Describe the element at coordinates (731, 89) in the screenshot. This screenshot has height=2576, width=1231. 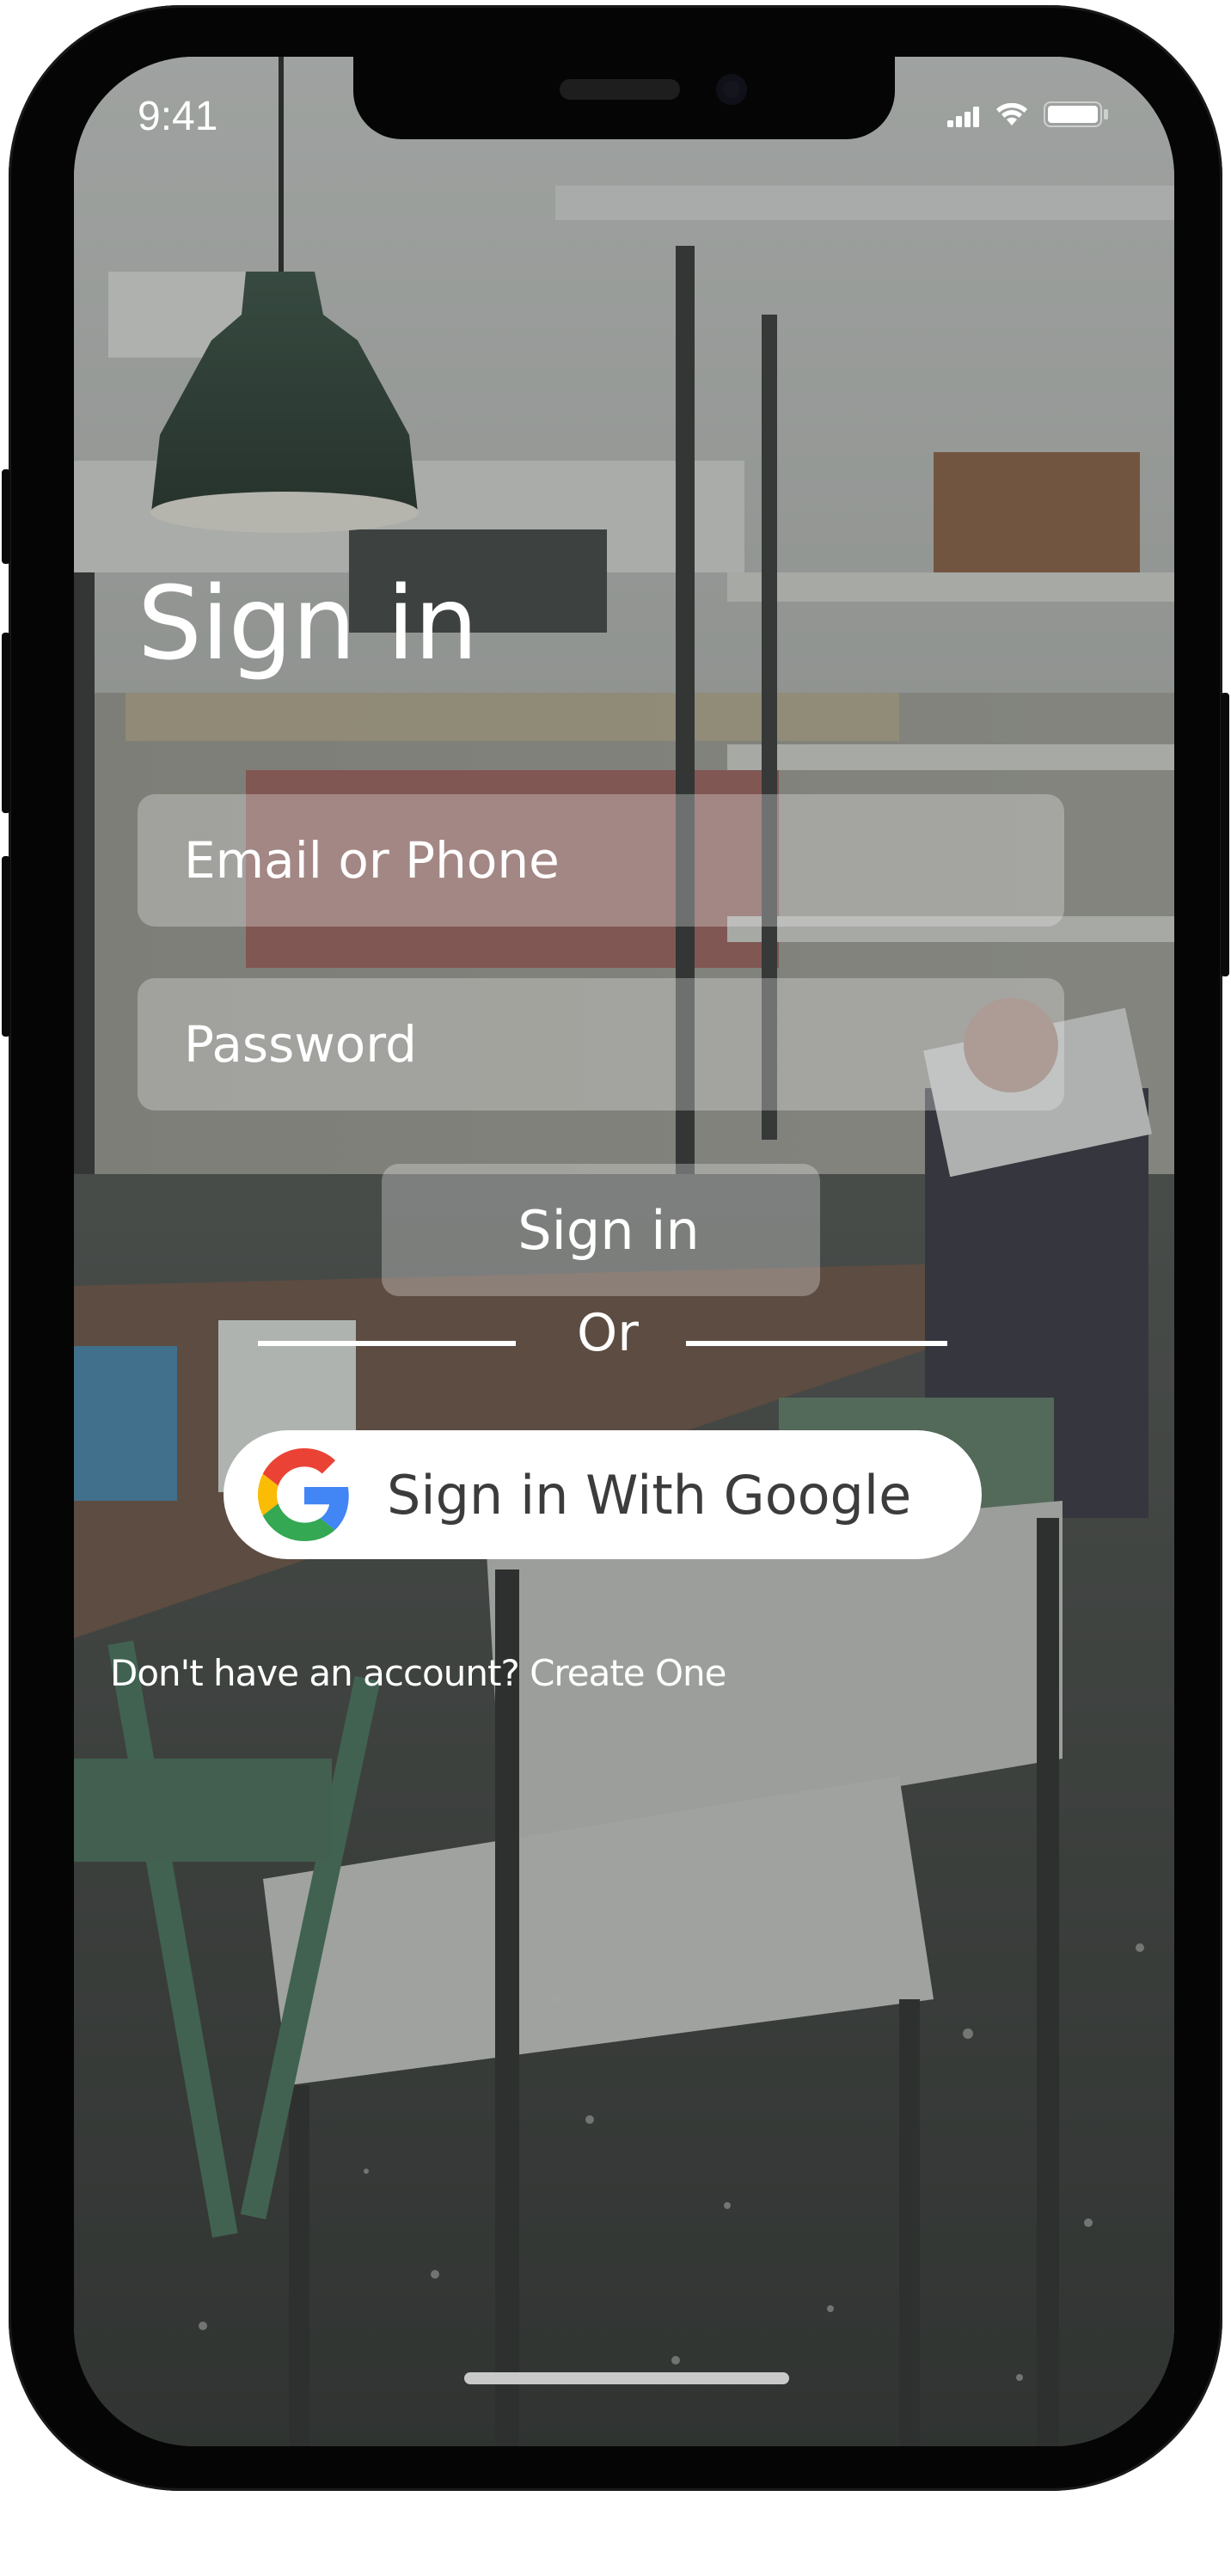
I see `camera-icon` at that location.